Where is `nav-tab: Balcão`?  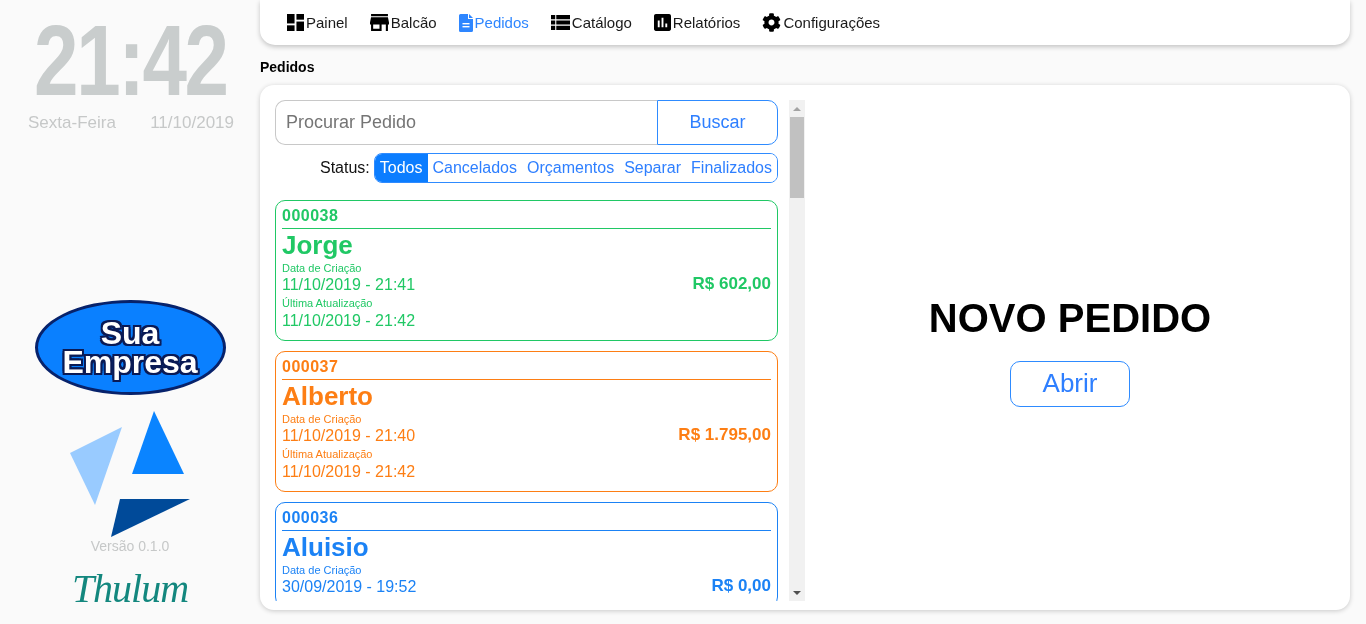
nav-tab: Balcão is located at coordinates (403, 22).